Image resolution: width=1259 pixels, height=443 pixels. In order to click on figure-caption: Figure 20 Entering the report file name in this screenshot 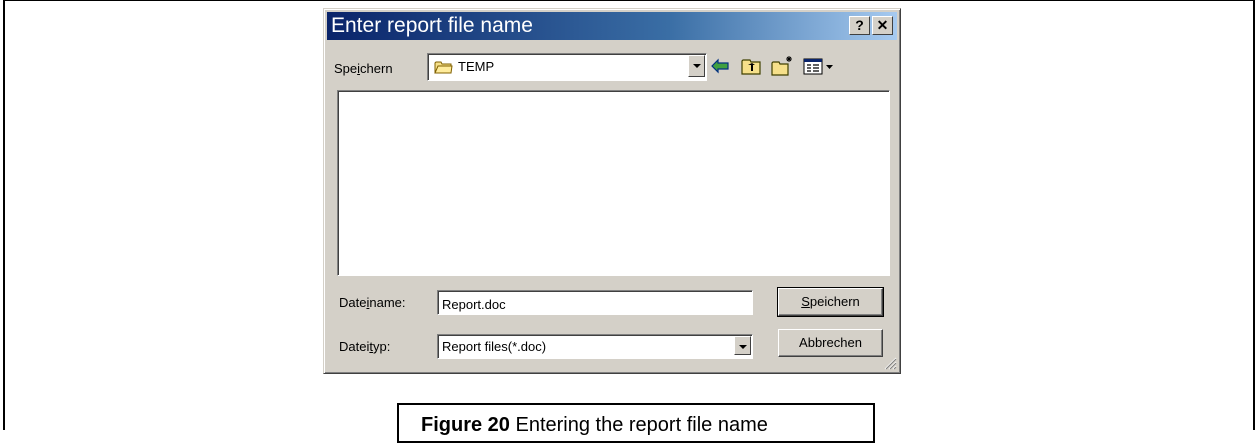, I will do `click(636, 423)`.